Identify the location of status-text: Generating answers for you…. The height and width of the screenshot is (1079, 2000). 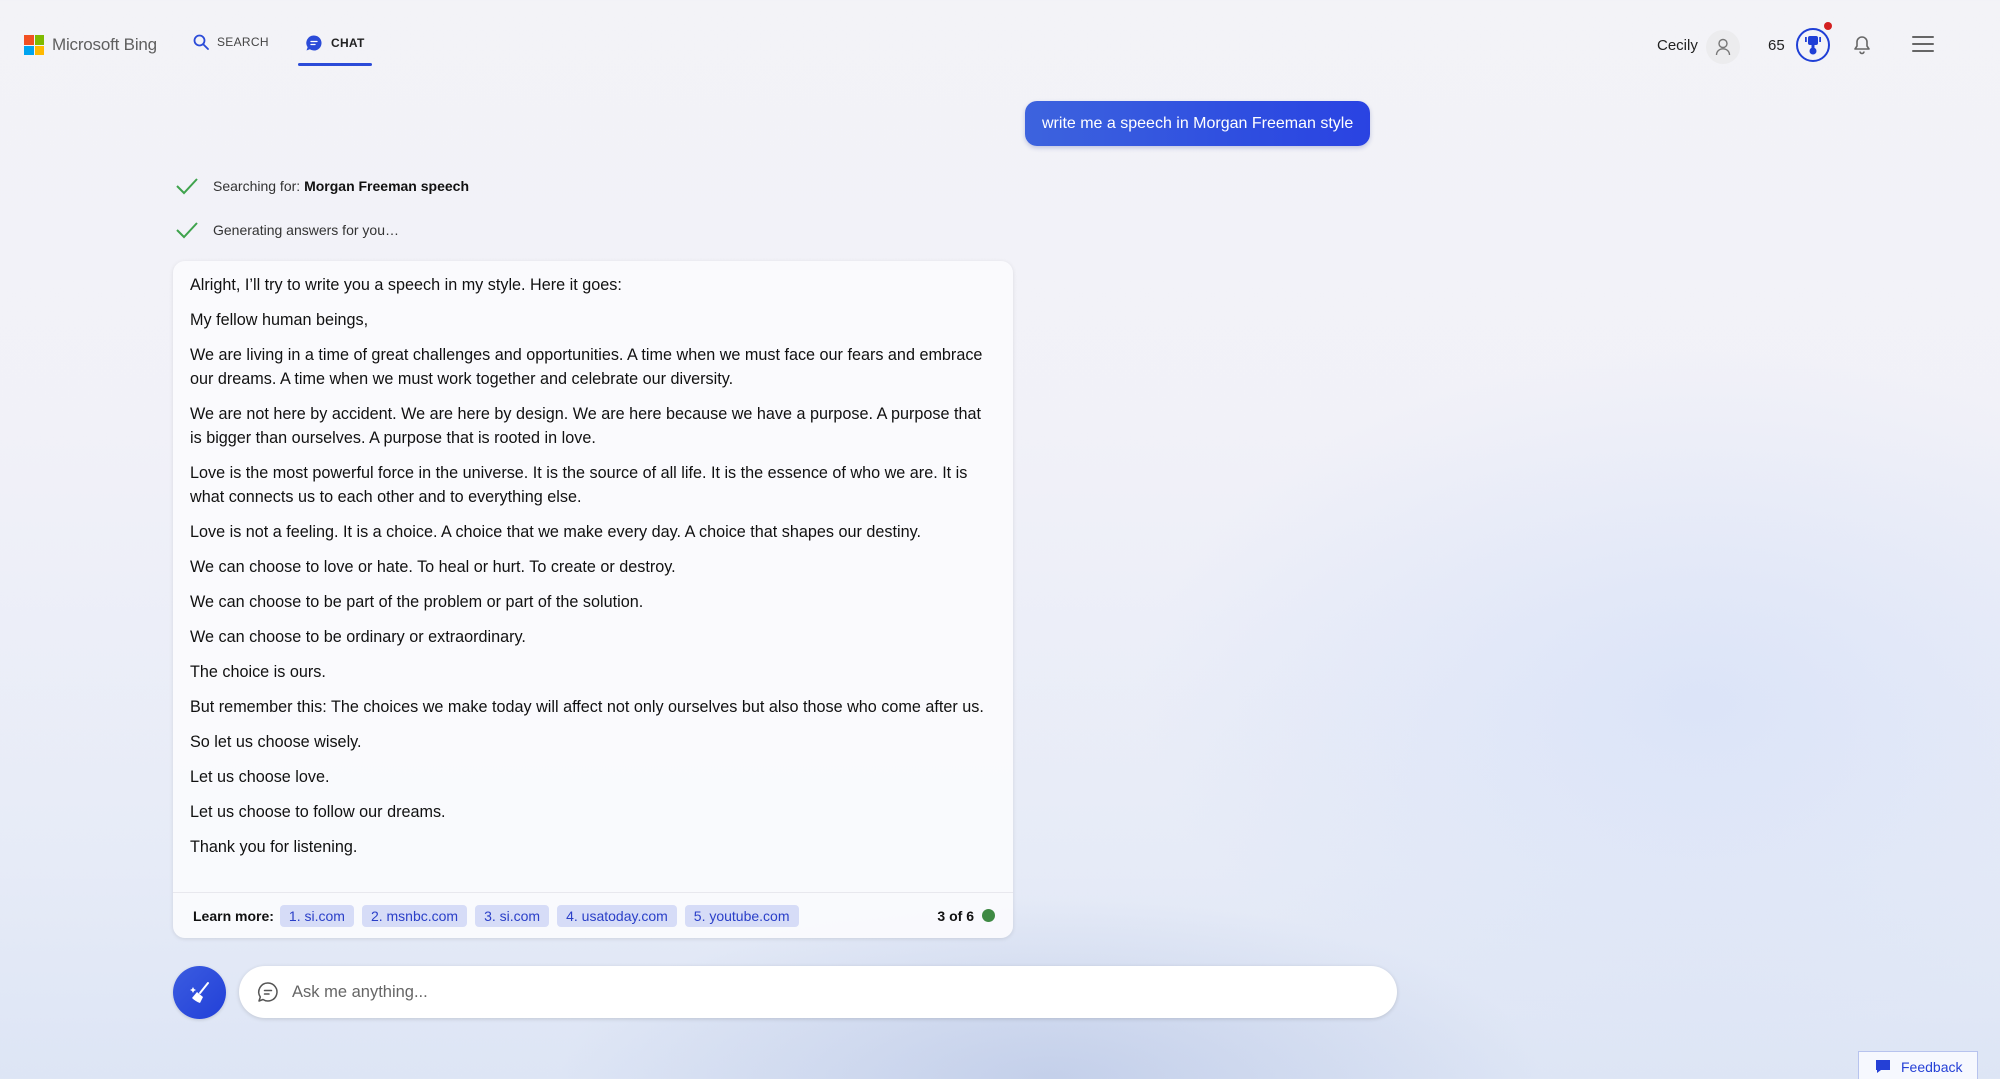
(306, 230).